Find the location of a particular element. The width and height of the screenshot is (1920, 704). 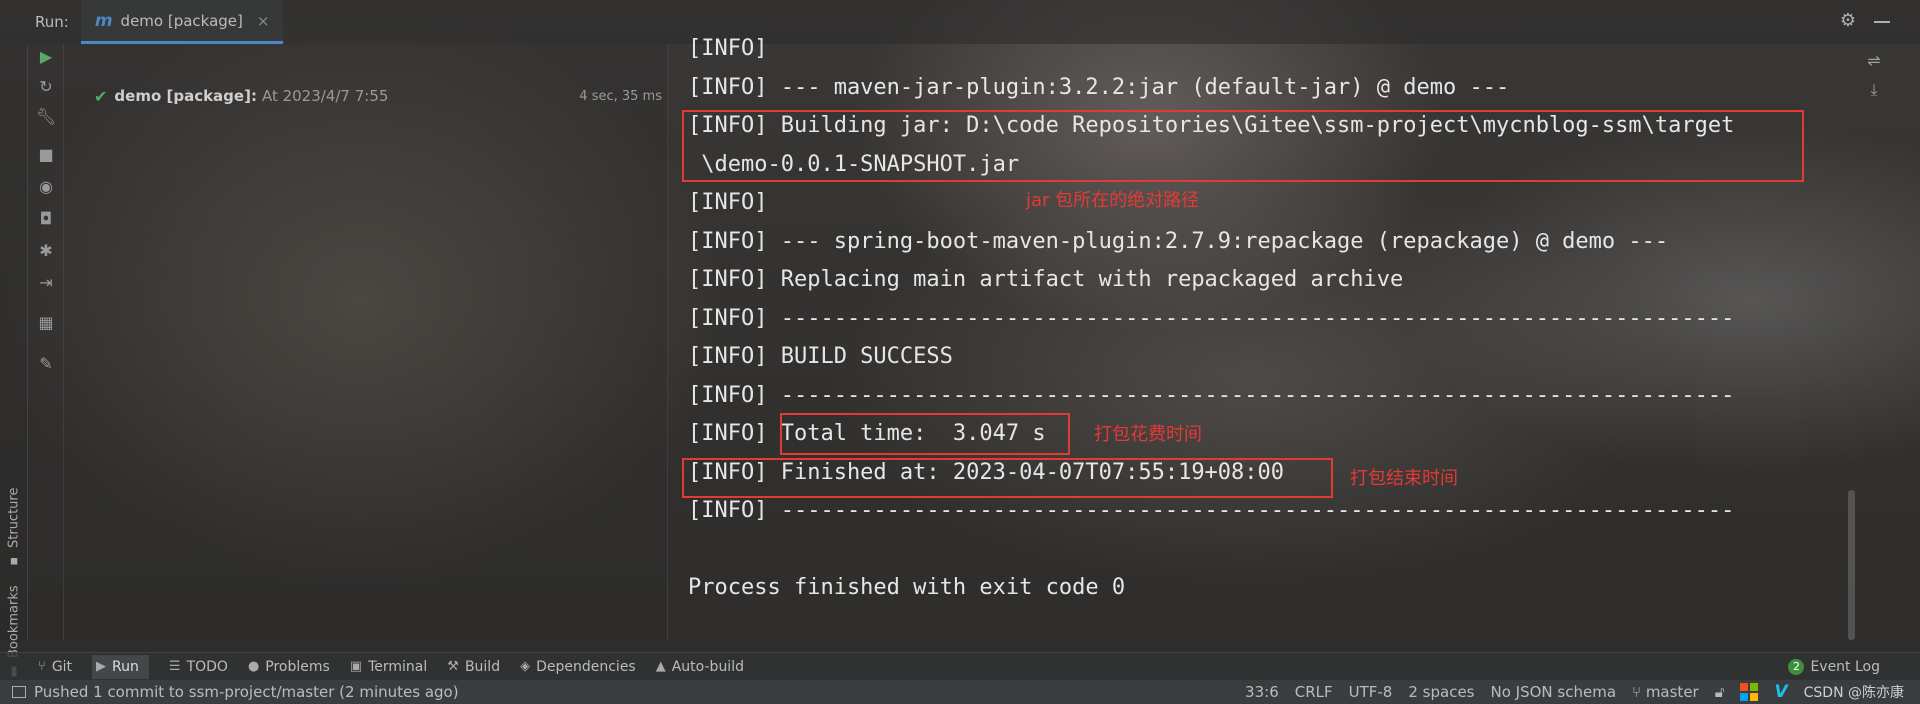

event-count-badge: 2 is located at coordinates (1796, 666).